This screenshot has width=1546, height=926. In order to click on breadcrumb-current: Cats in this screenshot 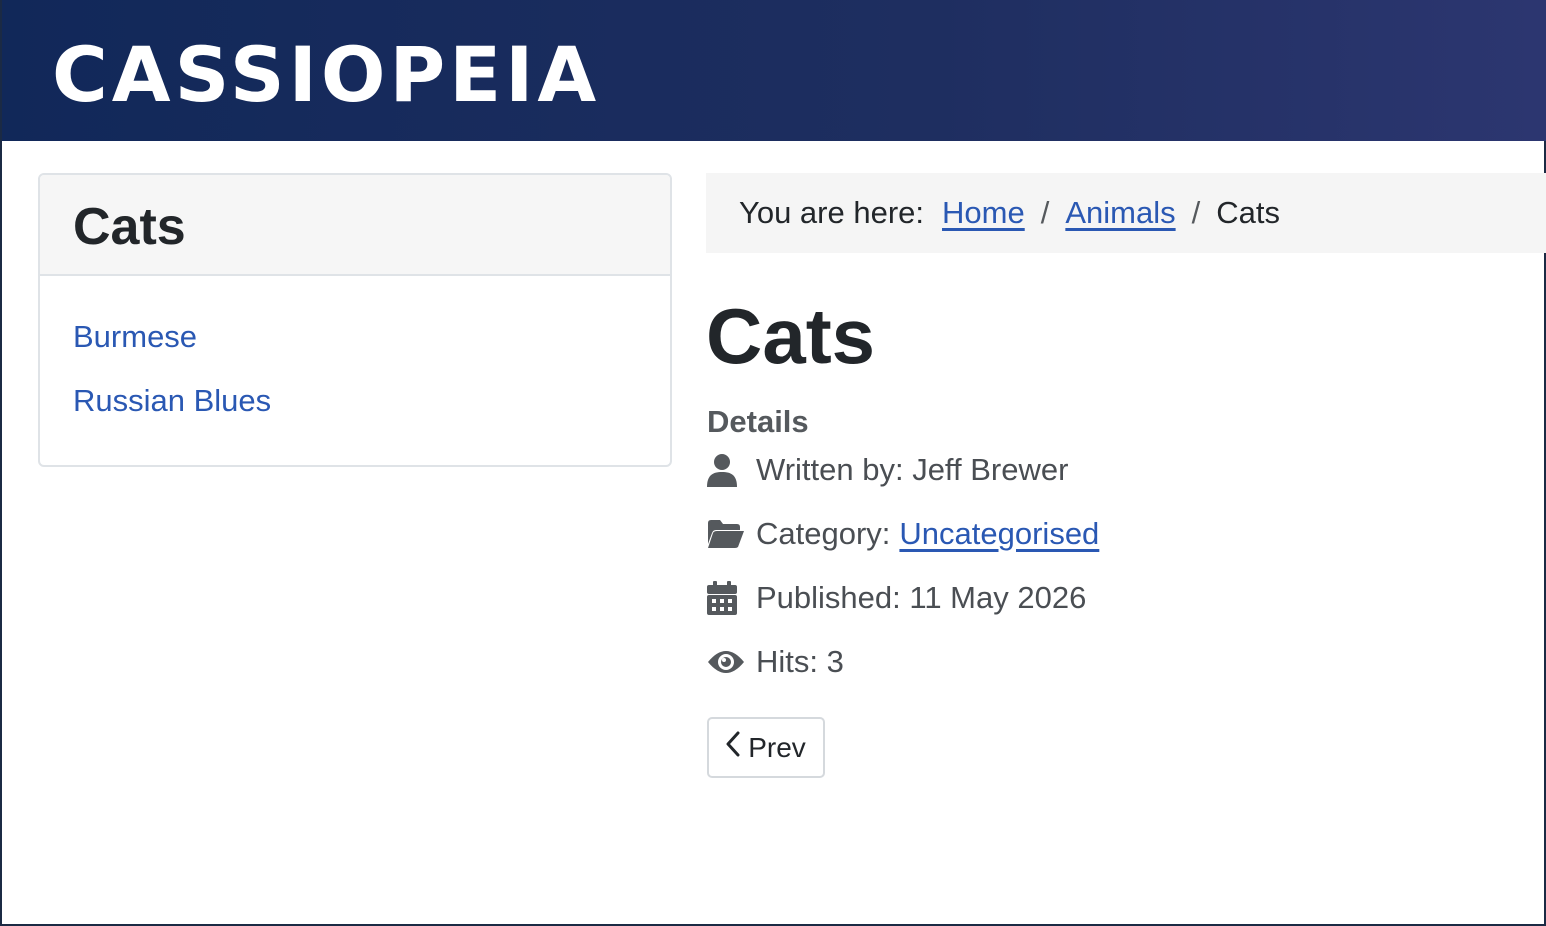, I will do `click(1248, 212)`.